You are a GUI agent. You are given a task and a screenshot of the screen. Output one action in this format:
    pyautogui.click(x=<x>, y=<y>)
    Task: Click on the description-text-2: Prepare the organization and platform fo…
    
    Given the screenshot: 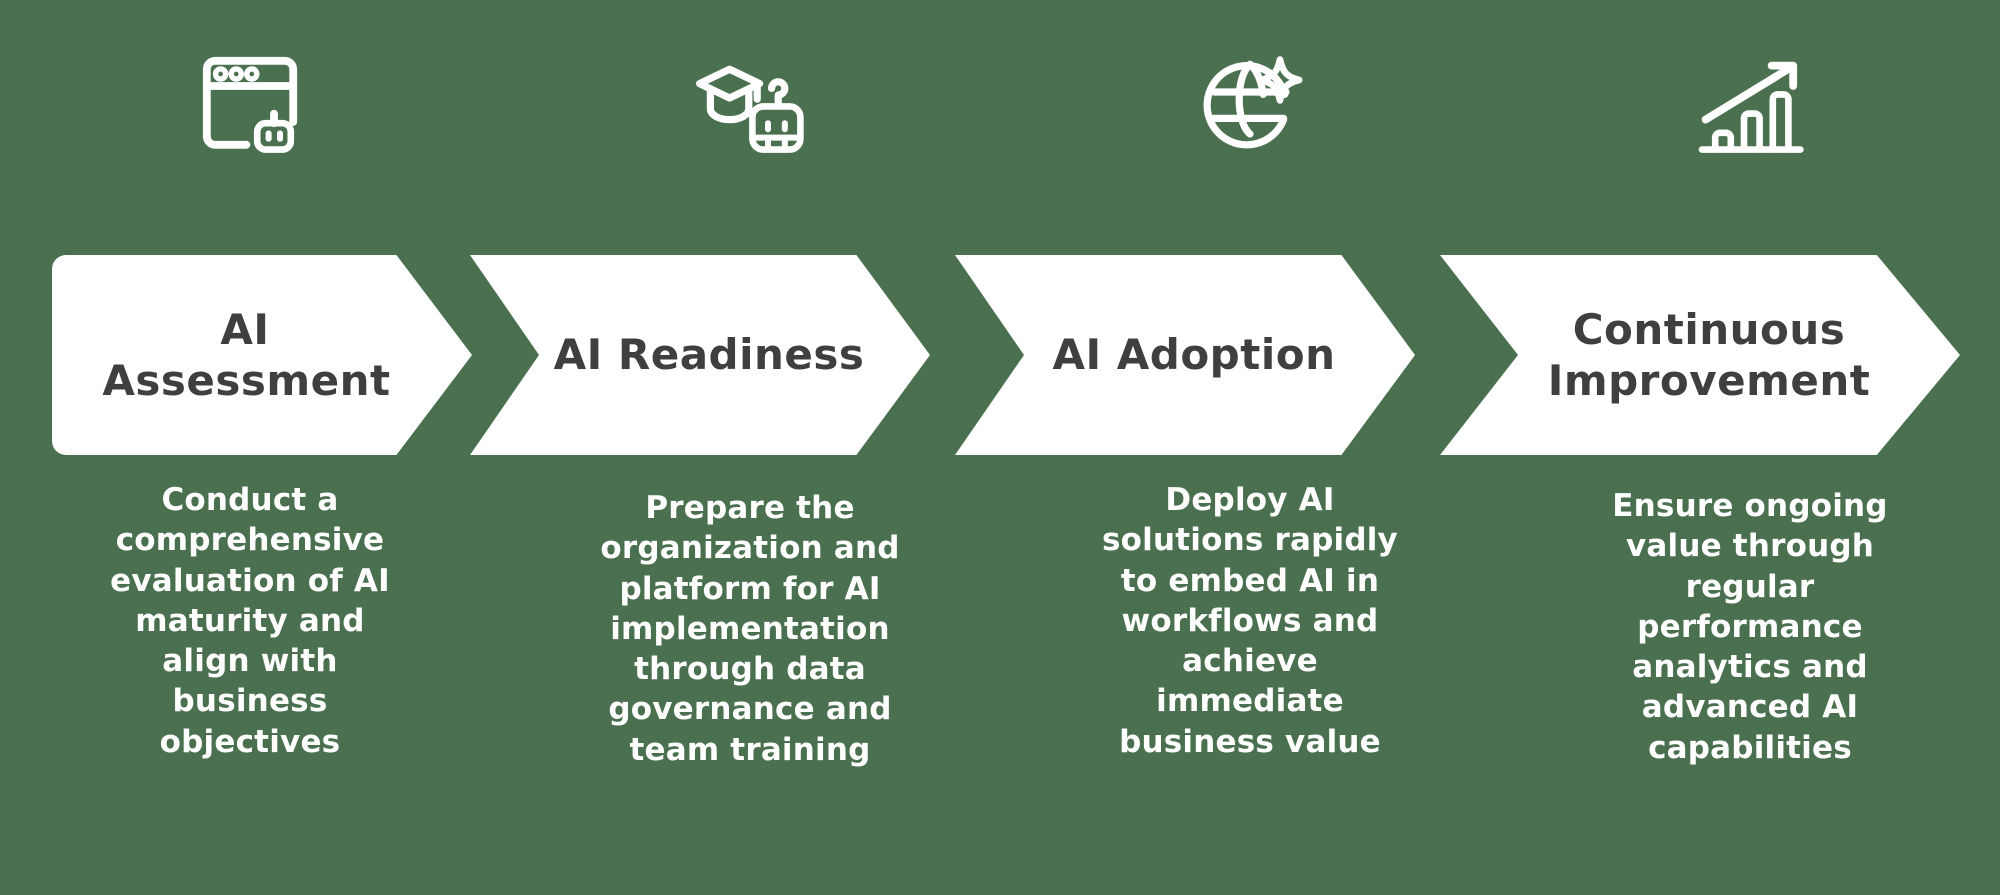 What is the action you would take?
    pyautogui.click(x=750, y=629)
    